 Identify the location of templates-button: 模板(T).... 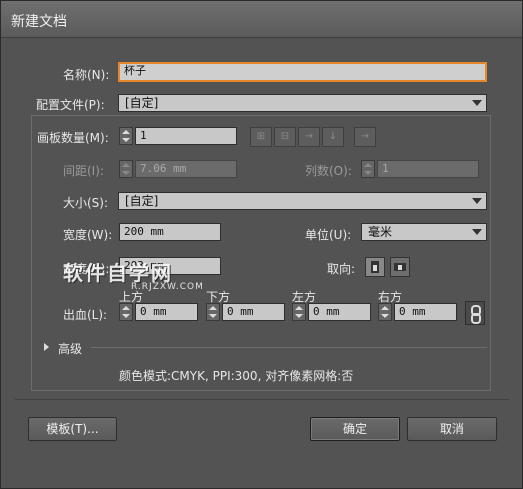
(72, 429).